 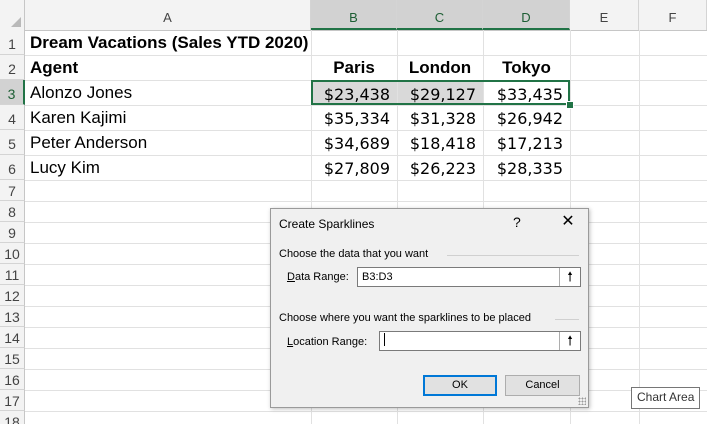 I want to click on row-header-18: 18, so click(x=12, y=417).